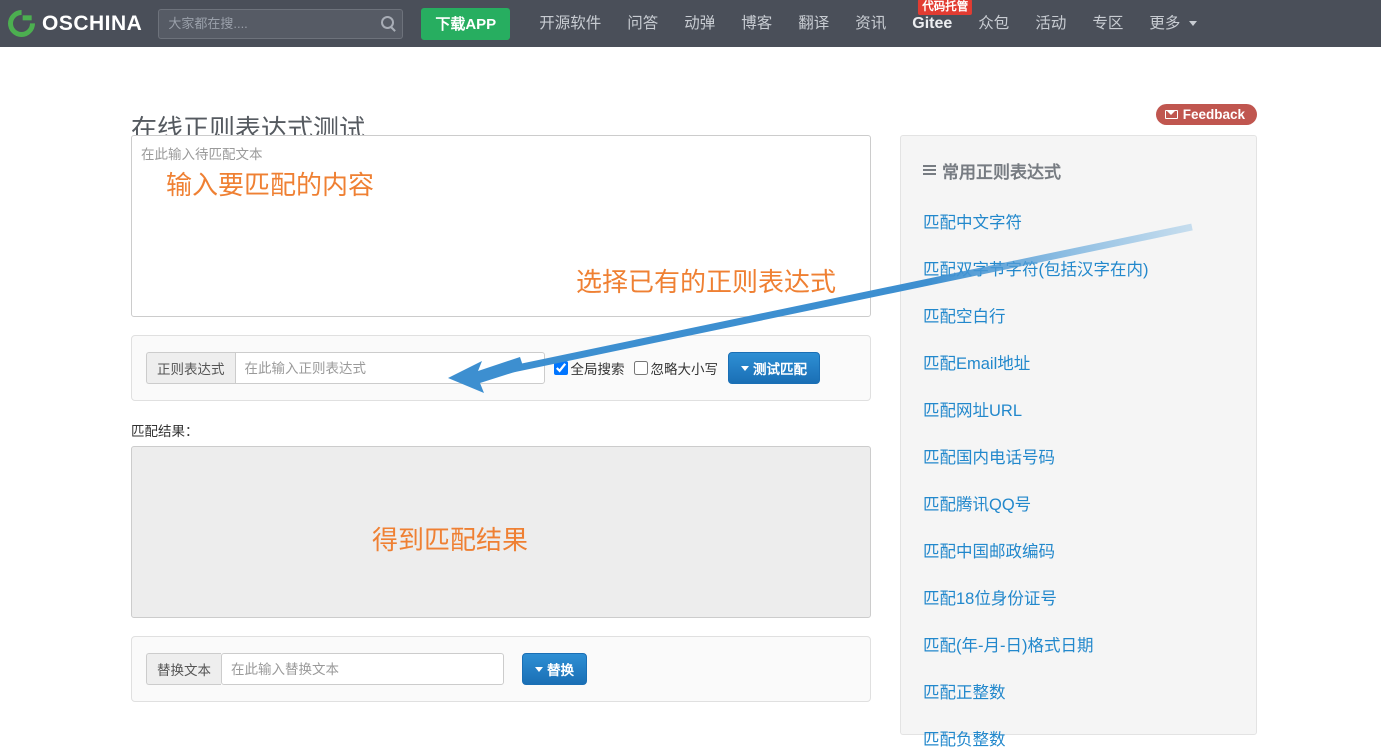 The image size is (1381, 750). I want to click on sidebar-item-chinese-chars: 匹配中文字符, so click(1078, 221).